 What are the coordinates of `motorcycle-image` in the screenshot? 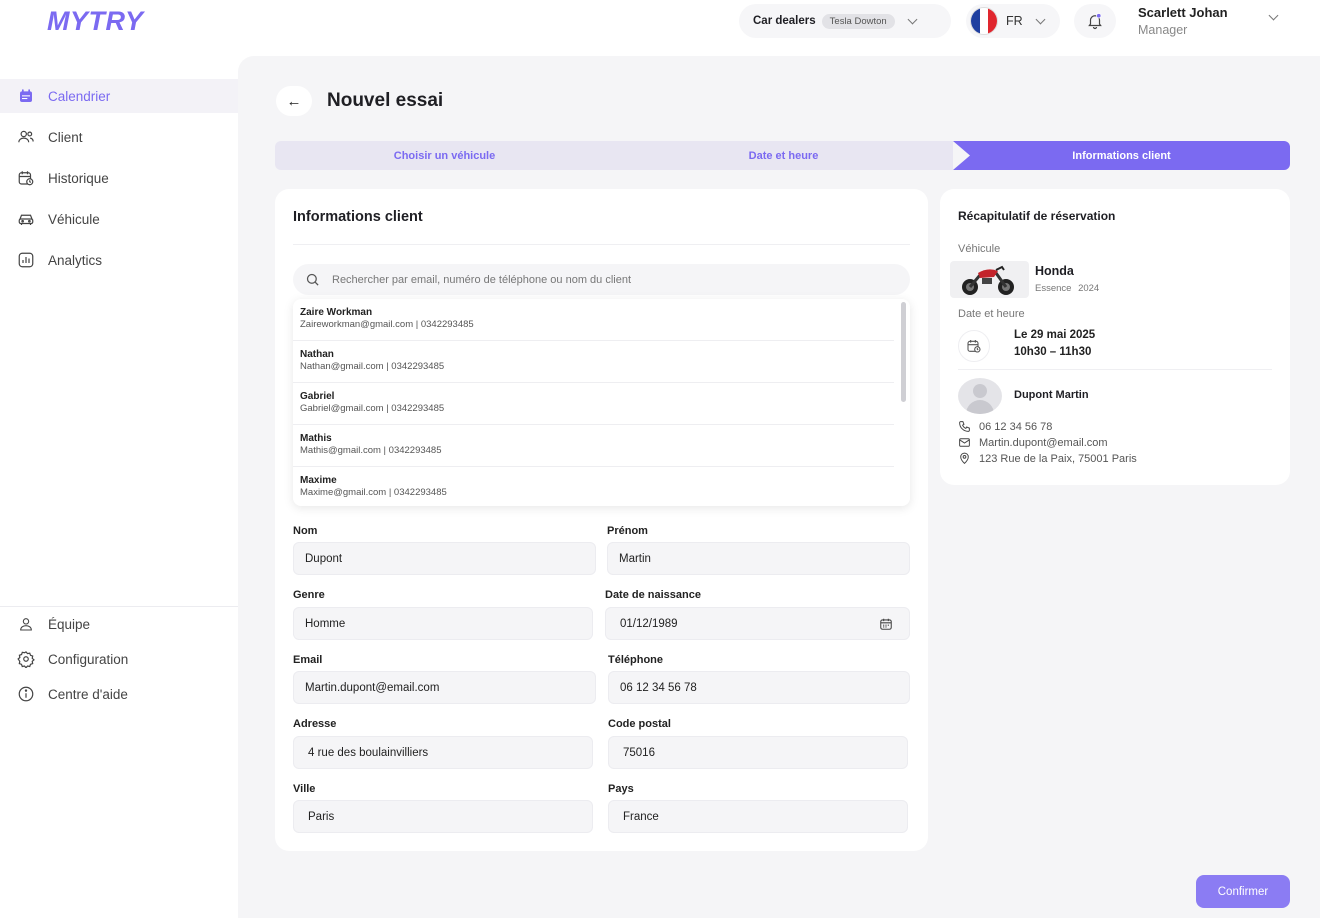 It's located at (988, 280).